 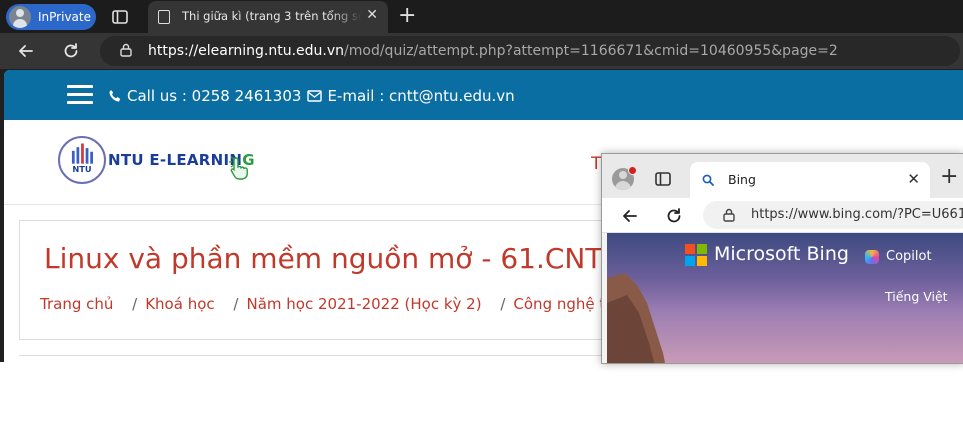 I want to click on pointing-hand-icon, so click(x=238, y=168).